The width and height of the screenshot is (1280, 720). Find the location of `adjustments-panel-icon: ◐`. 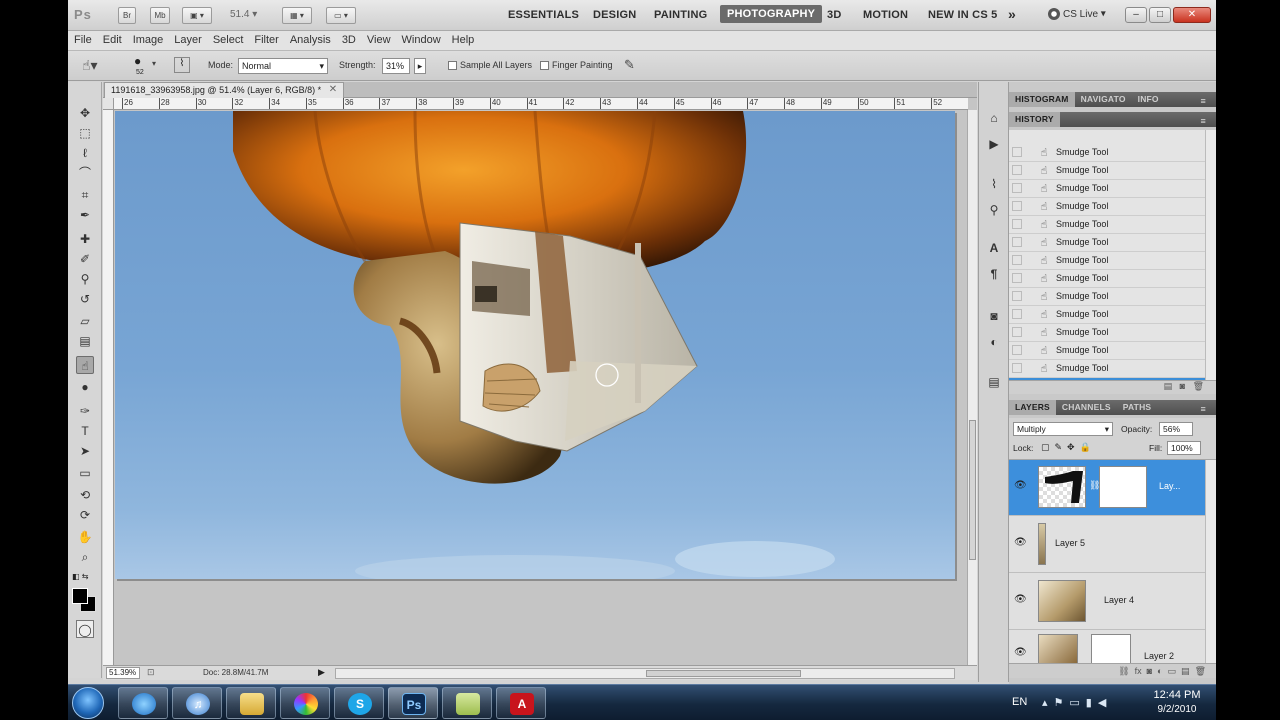

adjustments-panel-icon: ◐ is located at coordinates (994, 342).